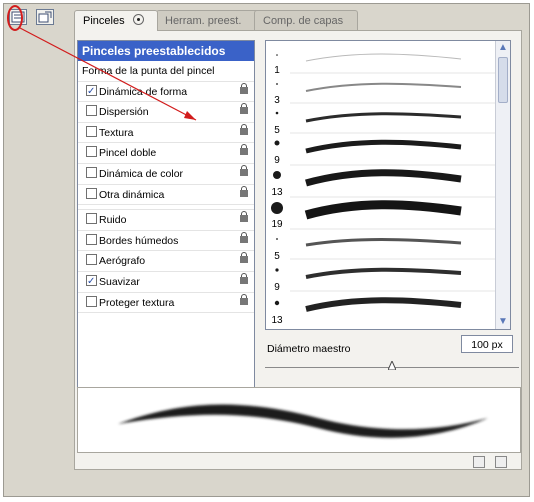 This screenshot has width=534, height=502. I want to click on master-diameter-label: Diámetro maestro, so click(309, 349).